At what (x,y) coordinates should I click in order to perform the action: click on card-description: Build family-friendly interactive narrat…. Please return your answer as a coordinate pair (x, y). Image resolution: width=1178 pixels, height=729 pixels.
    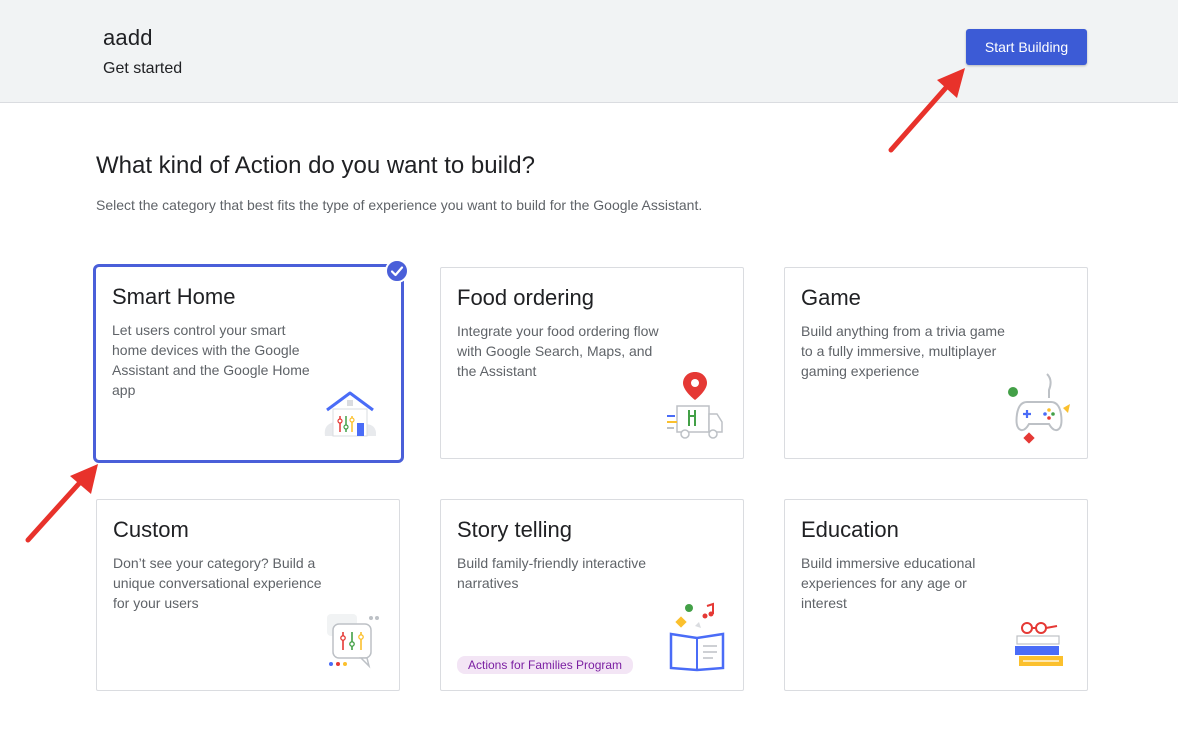
    Looking at the image, I should click on (552, 573).